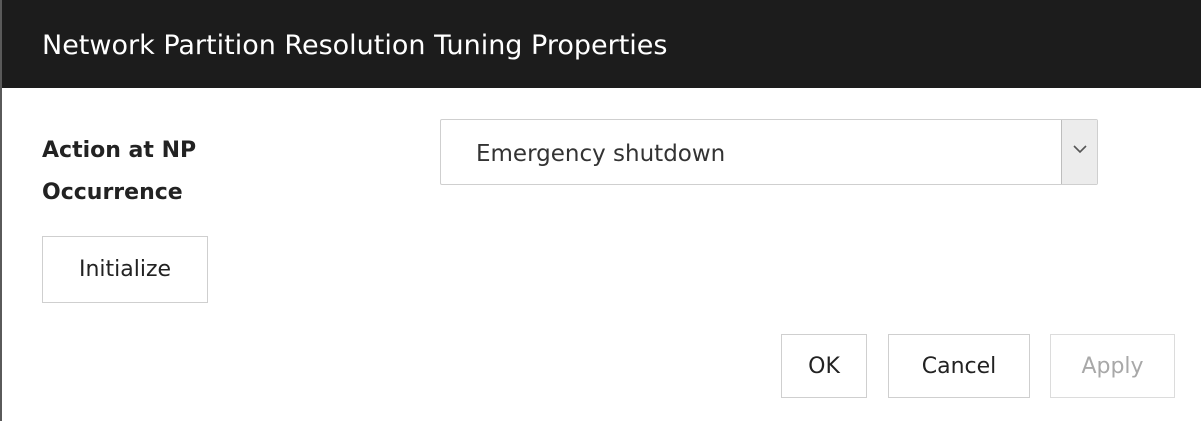  I want to click on action-at-np-occurrence-label: Action at NP Occurrence, so click(192, 172).